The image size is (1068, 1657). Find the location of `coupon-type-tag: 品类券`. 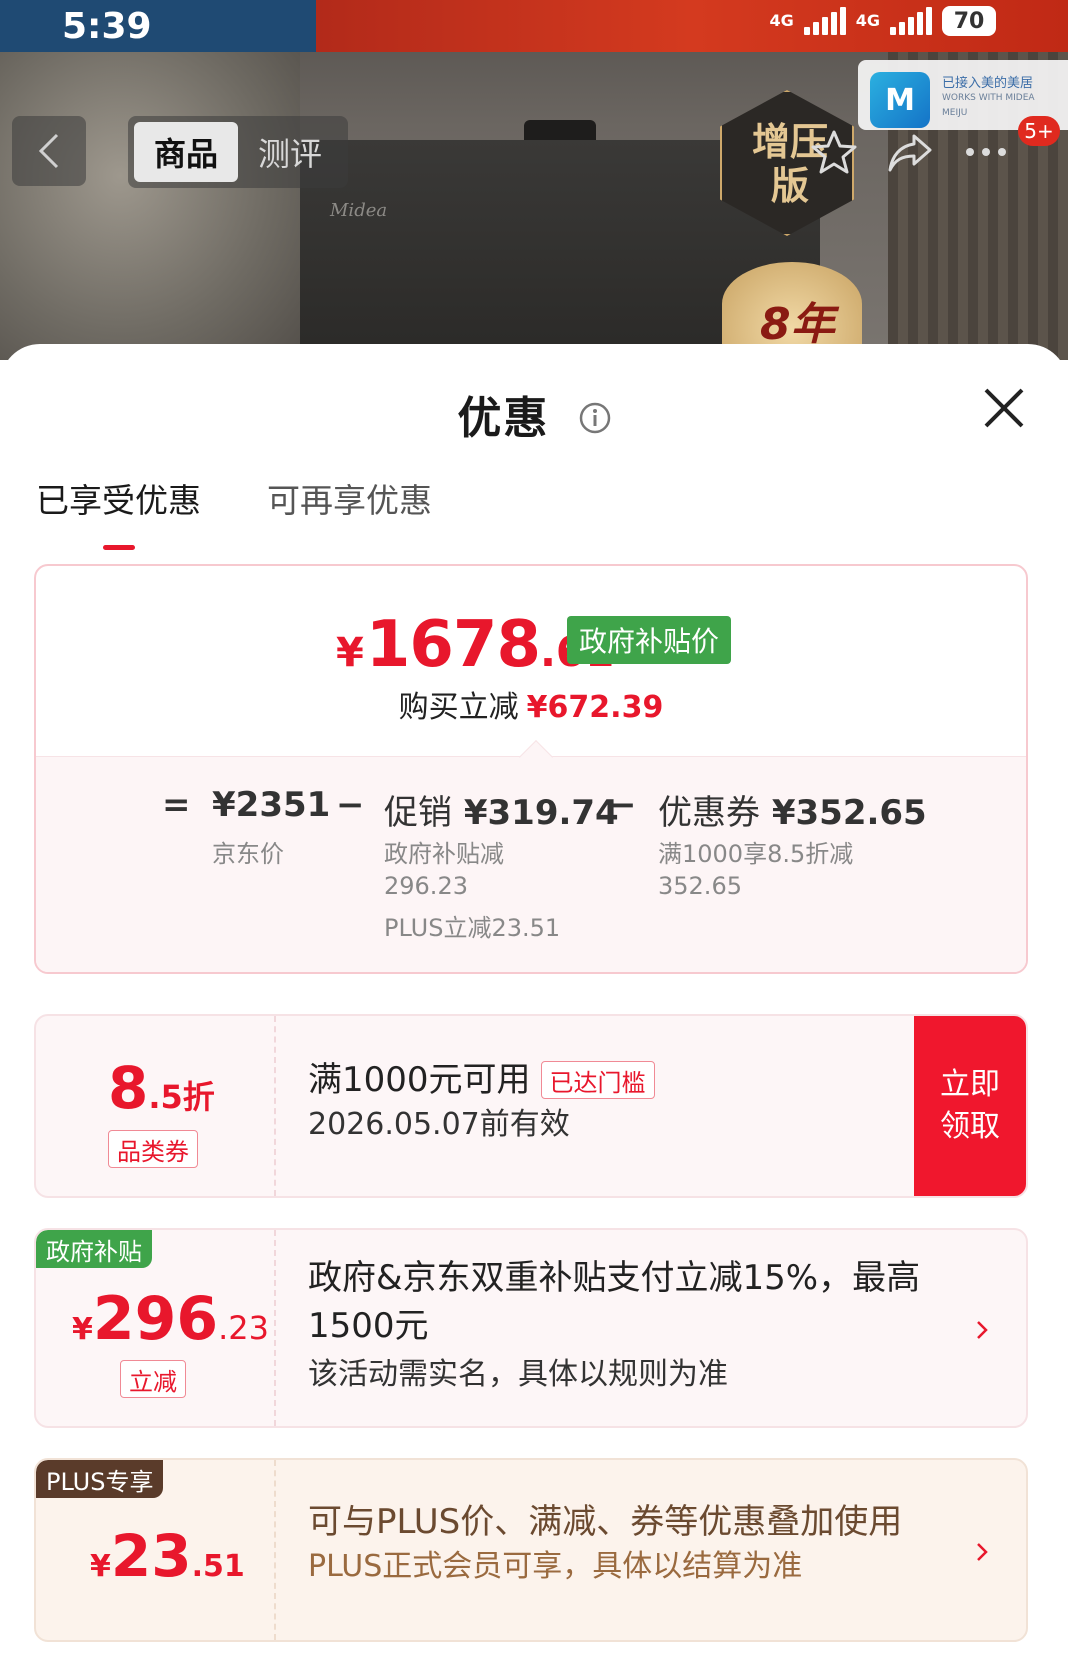

coupon-type-tag: 品类券 is located at coordinates (153, 1149).